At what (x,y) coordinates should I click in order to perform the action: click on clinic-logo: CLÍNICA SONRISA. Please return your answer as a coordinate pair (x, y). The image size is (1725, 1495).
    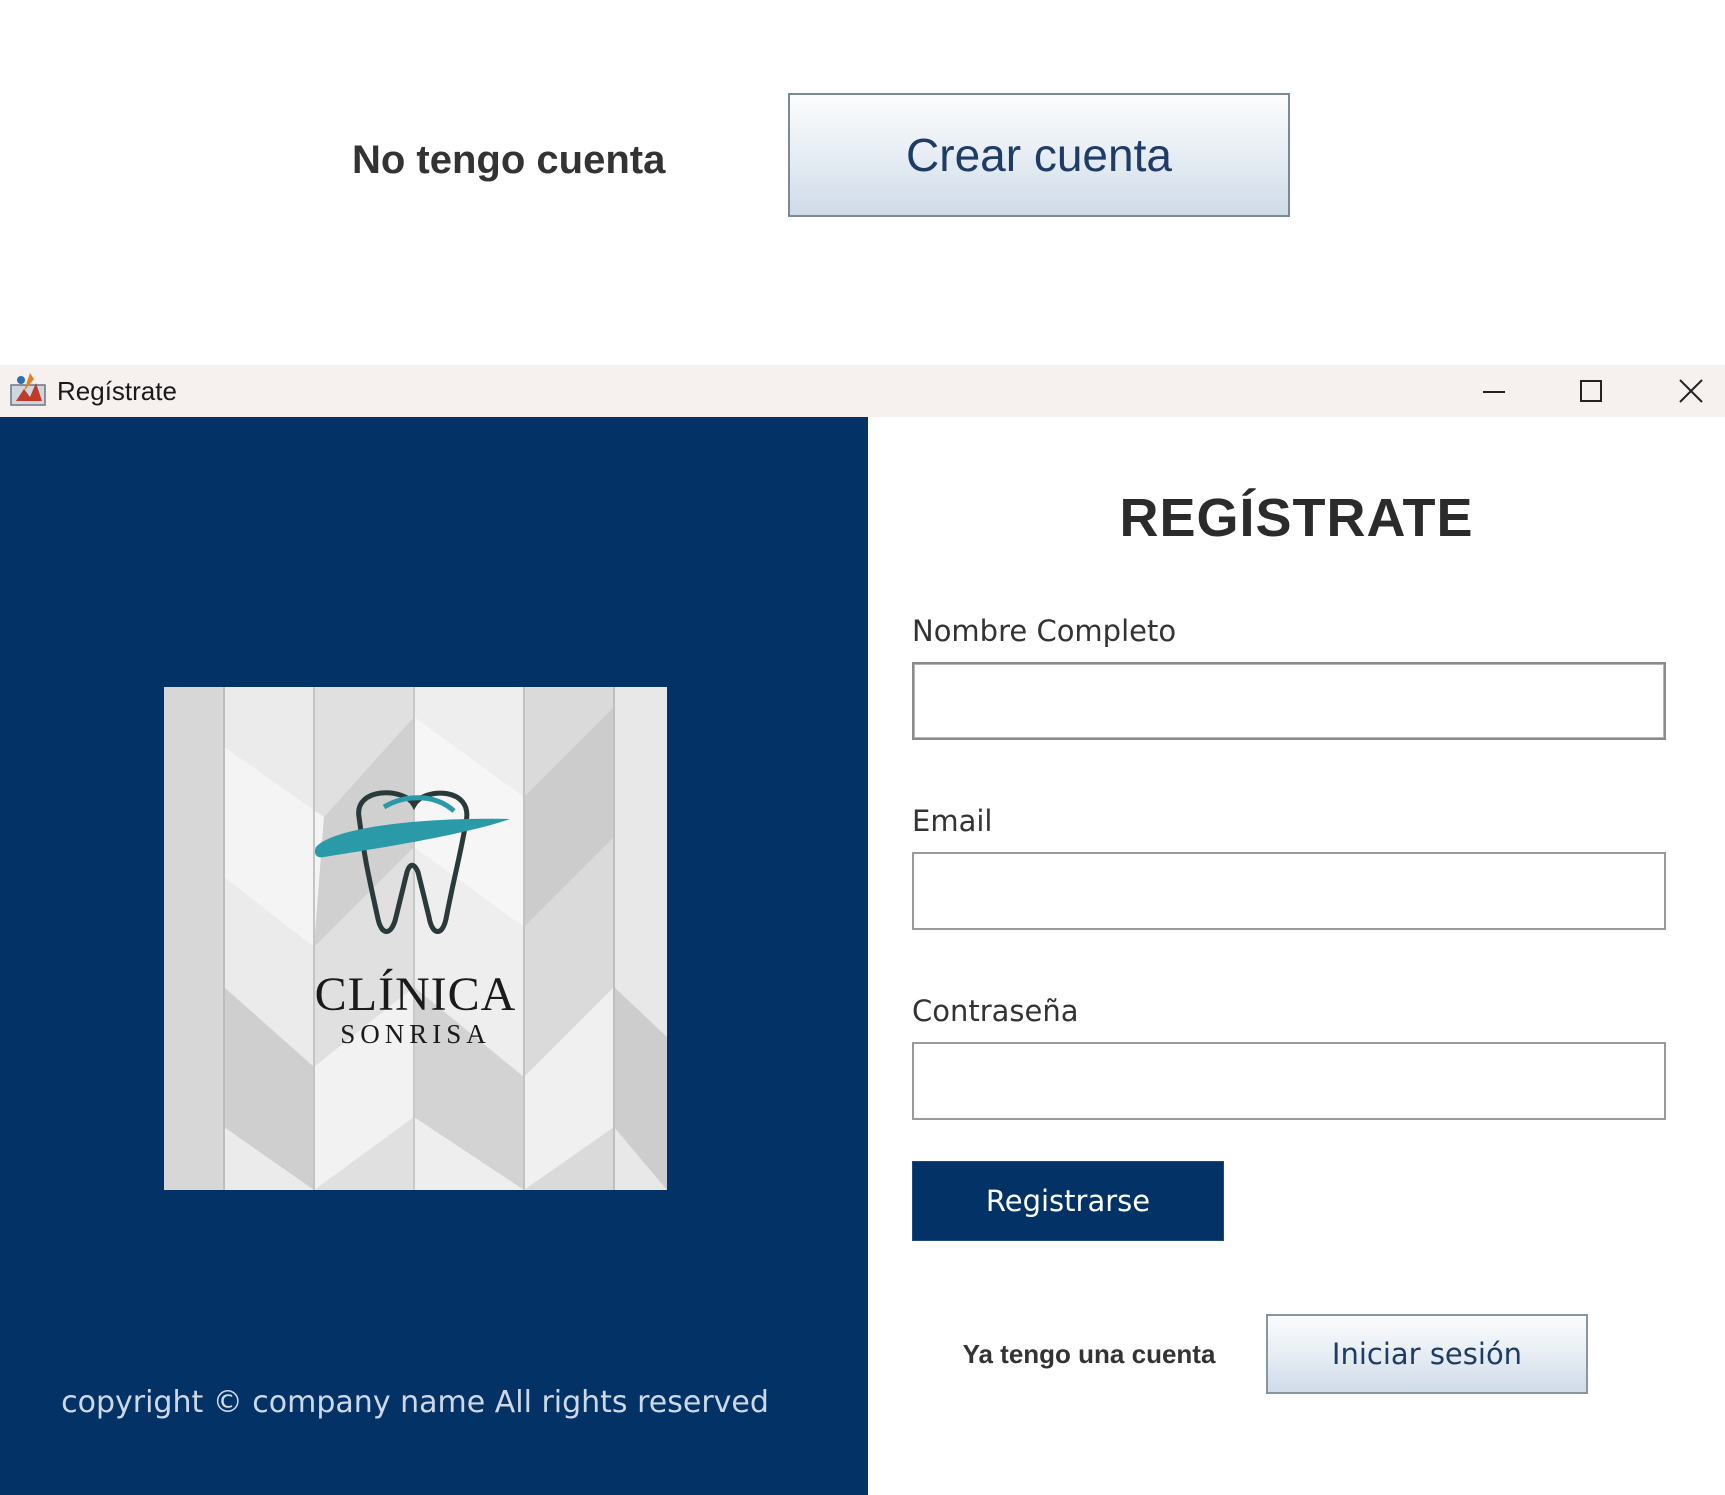
    Looking at the image, I should click on (415, 938).